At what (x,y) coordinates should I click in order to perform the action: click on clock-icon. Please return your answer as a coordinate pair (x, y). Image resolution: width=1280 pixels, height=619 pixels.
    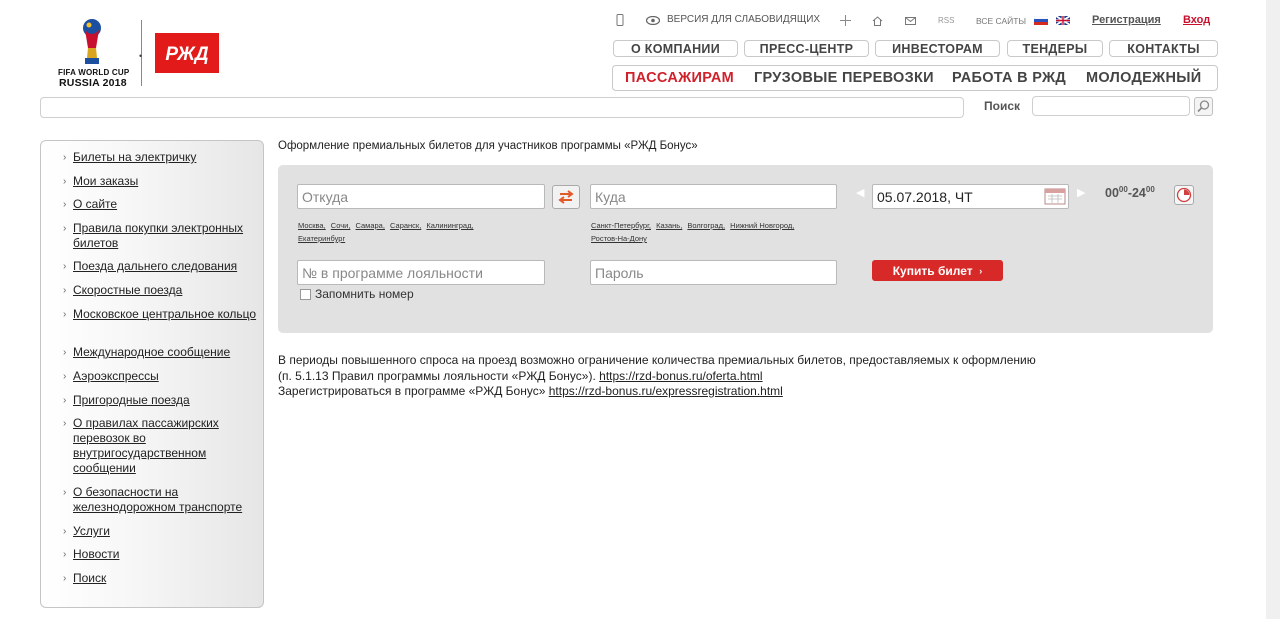
    Looking at the image, I should click on (1184, 195).